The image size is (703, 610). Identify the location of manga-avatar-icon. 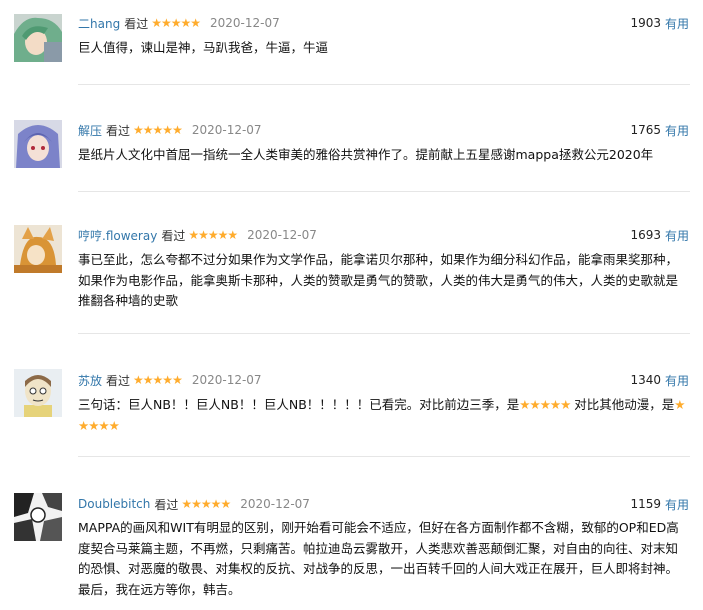
(38, 517).